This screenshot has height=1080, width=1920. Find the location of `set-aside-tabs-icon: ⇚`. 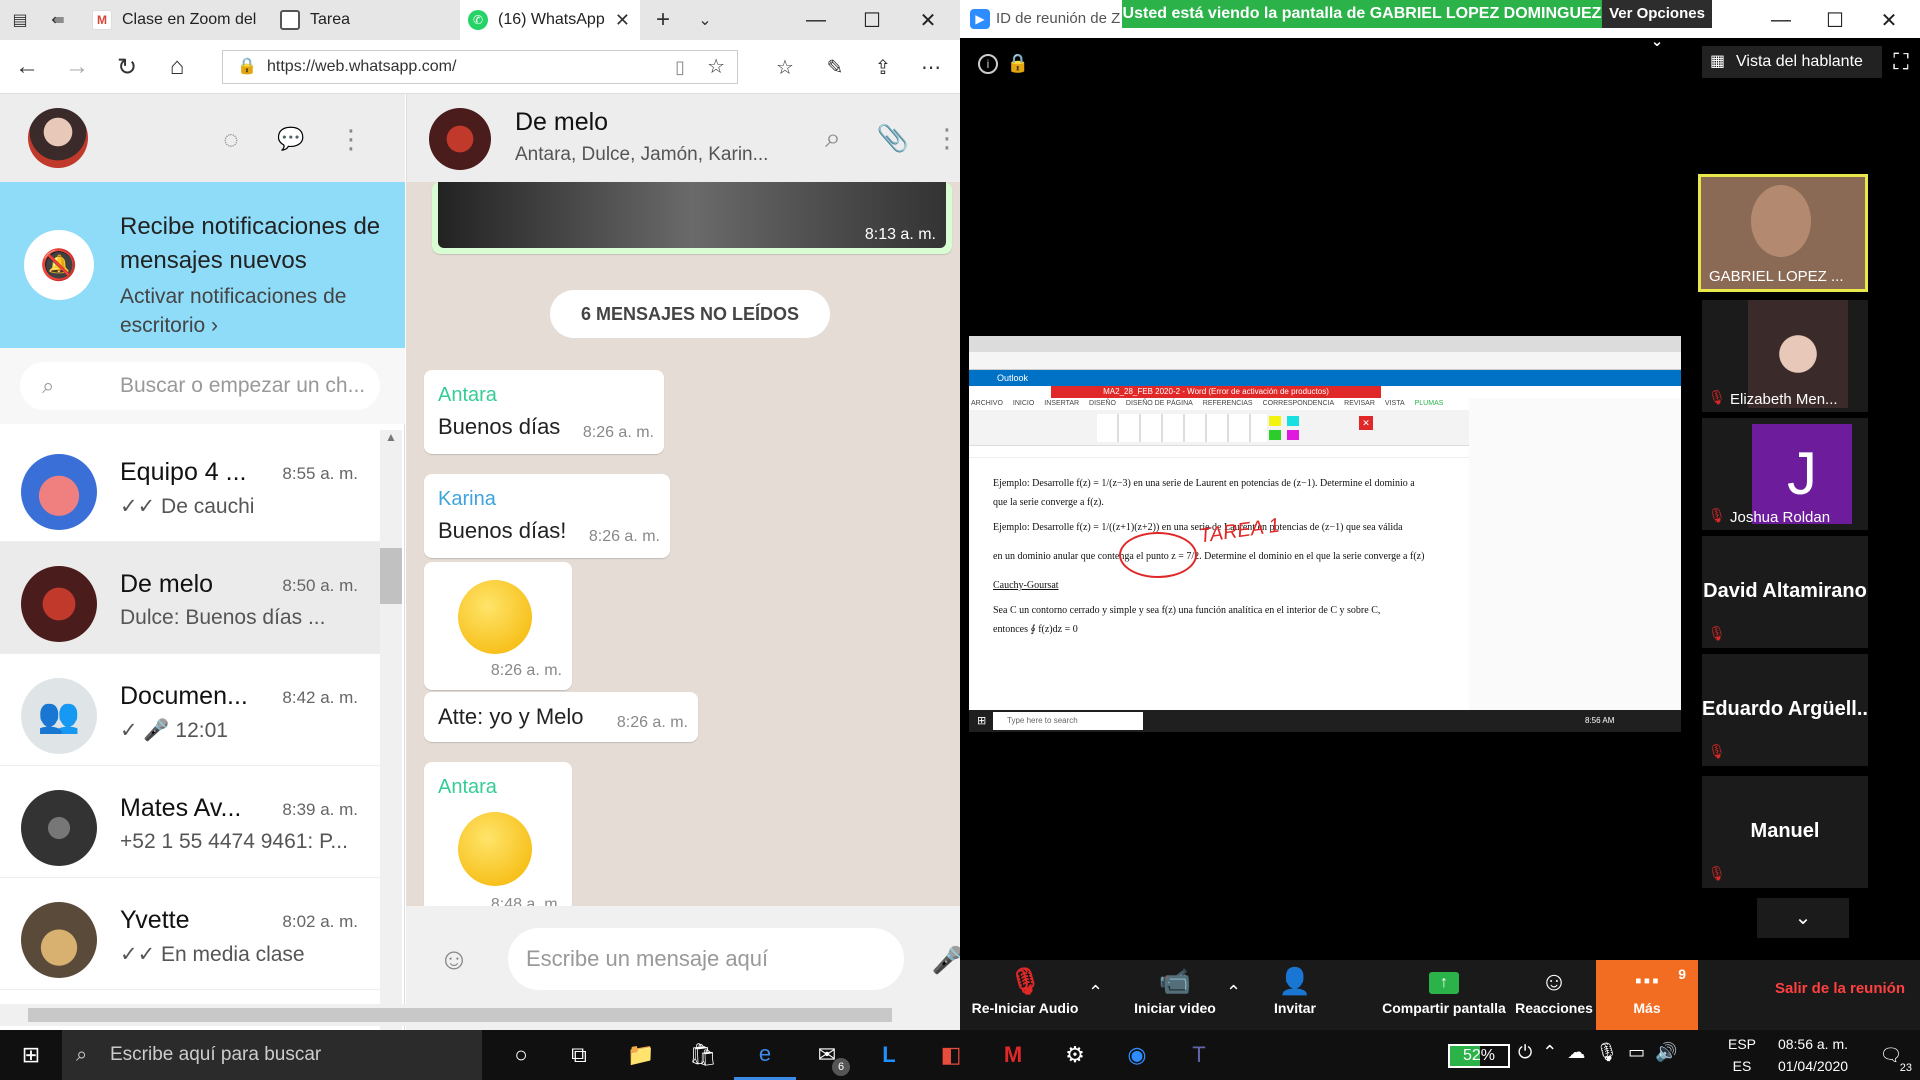

set-aside-tabs-icon: ⇚ is located at coordinates (58, 20).